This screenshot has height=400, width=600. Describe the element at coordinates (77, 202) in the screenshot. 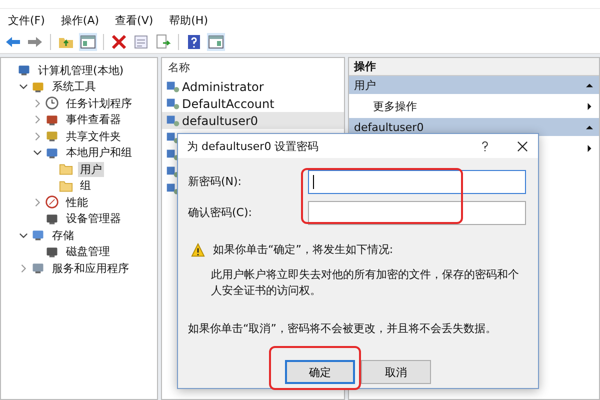

I see `tree-item: 性能` at that location.